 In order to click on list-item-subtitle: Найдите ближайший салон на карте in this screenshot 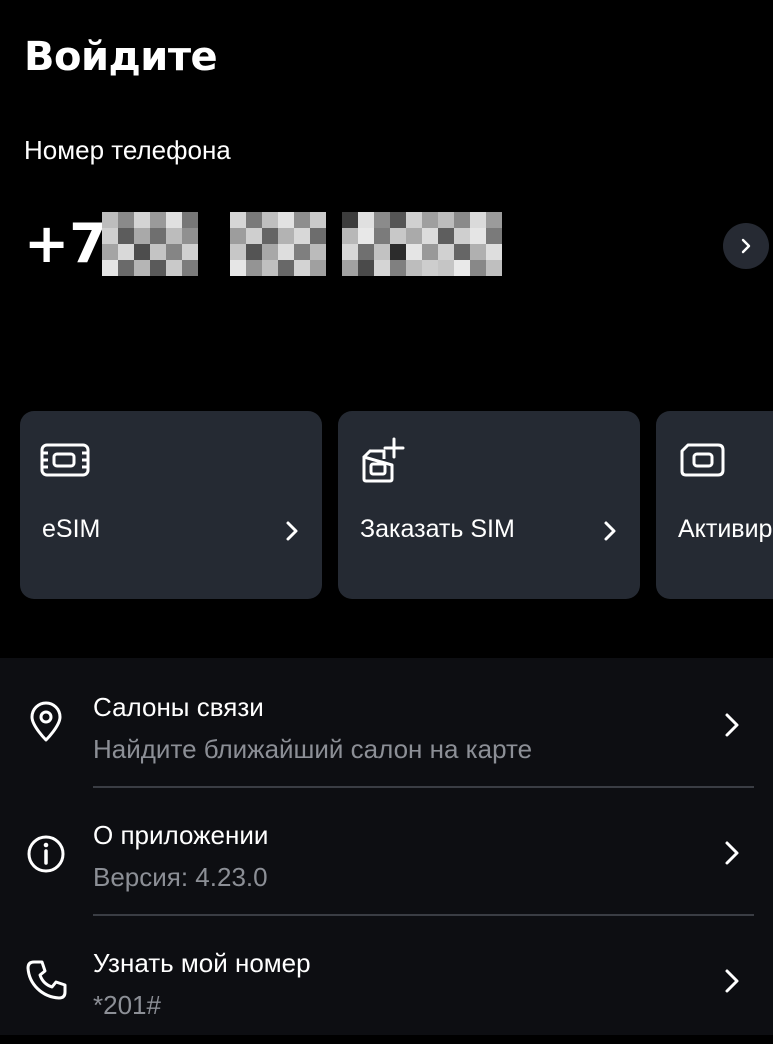, I will do `click(313, 749)`.